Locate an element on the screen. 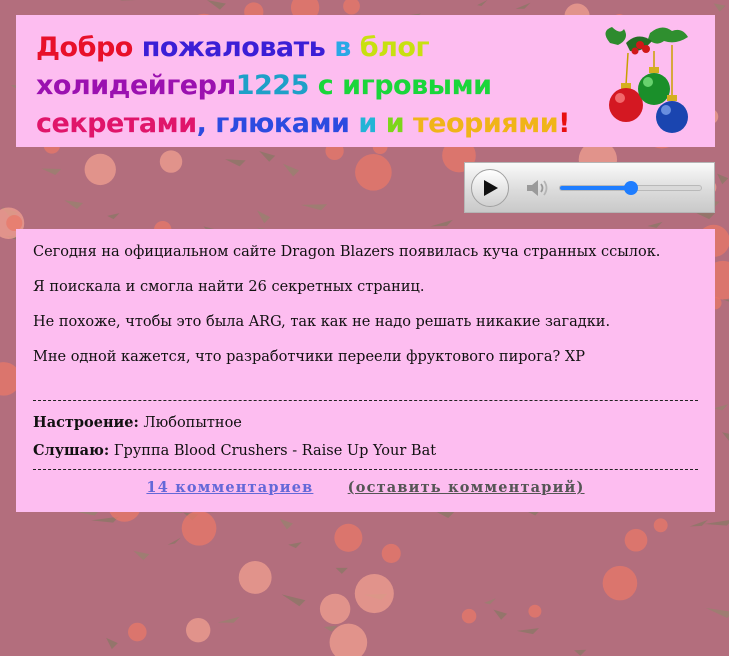 The width and height of the screenshot is (729, 656). volume-icon is located at coordinates (537, 188).